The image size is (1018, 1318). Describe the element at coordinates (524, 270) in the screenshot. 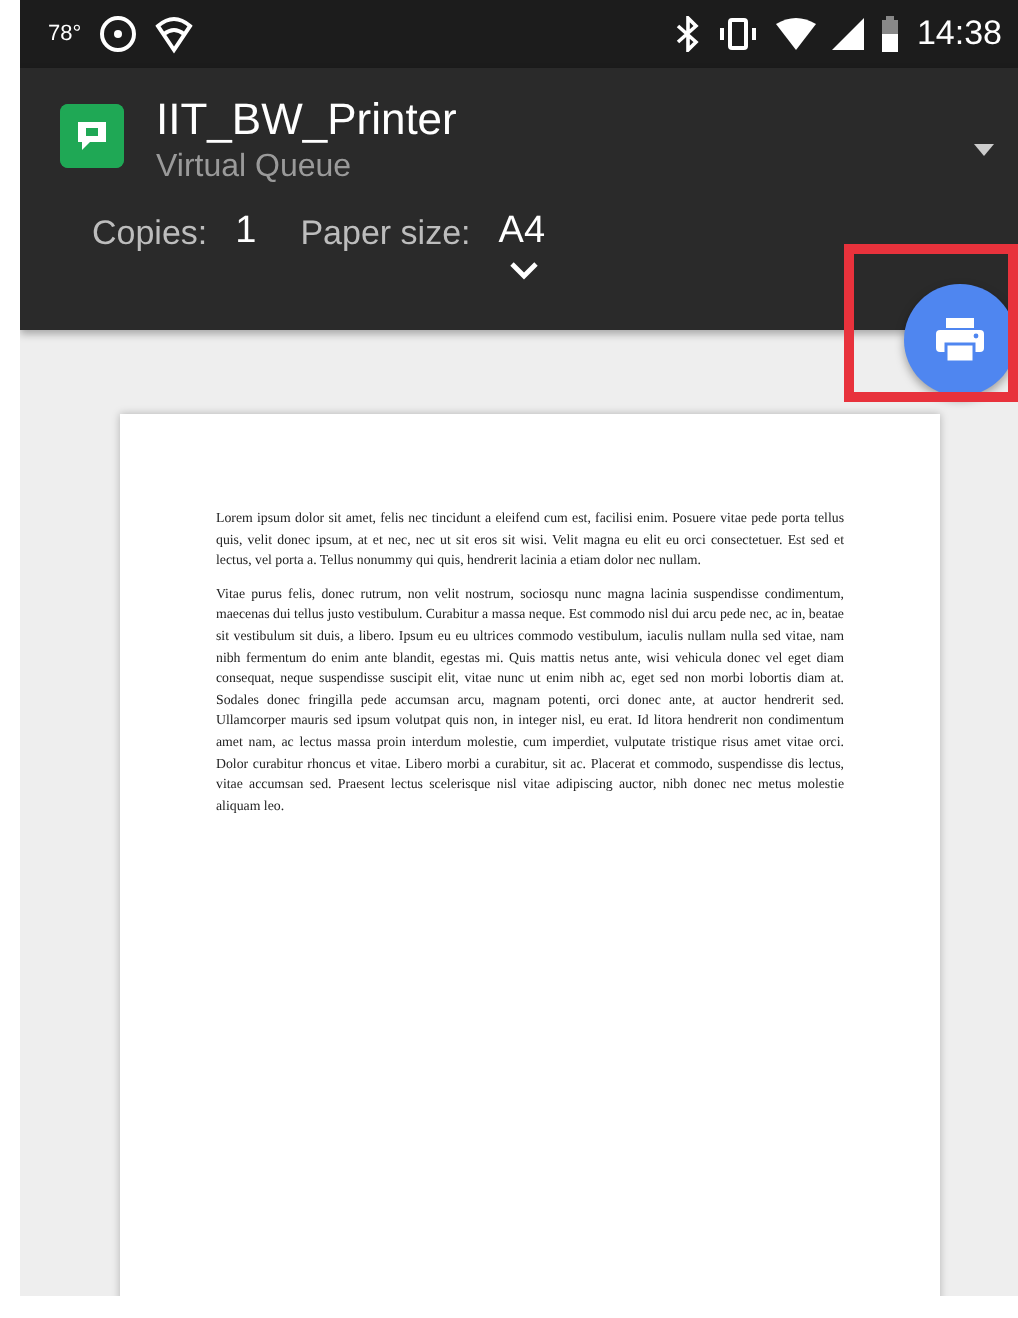

I see `expand-chevron-icon` at that location.